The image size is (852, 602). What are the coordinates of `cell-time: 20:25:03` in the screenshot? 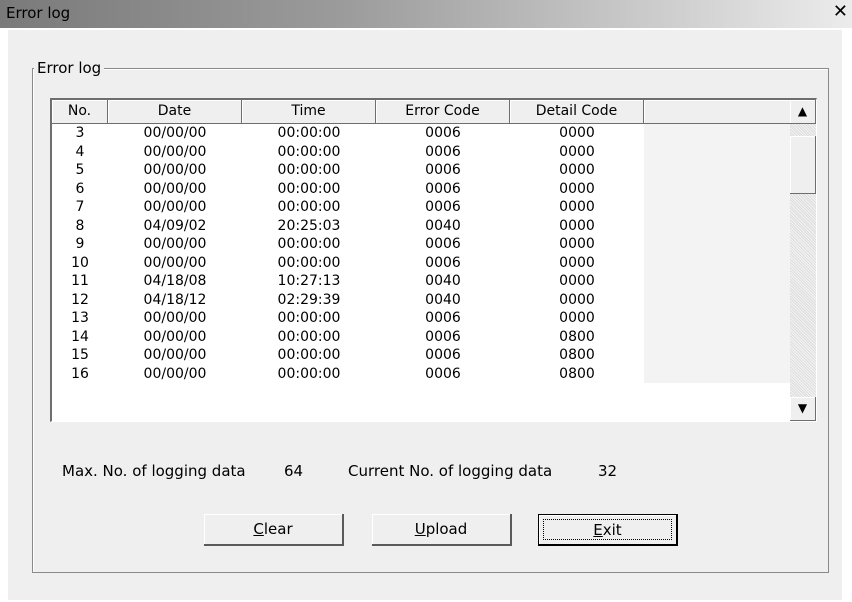 It's located at (309, 225).